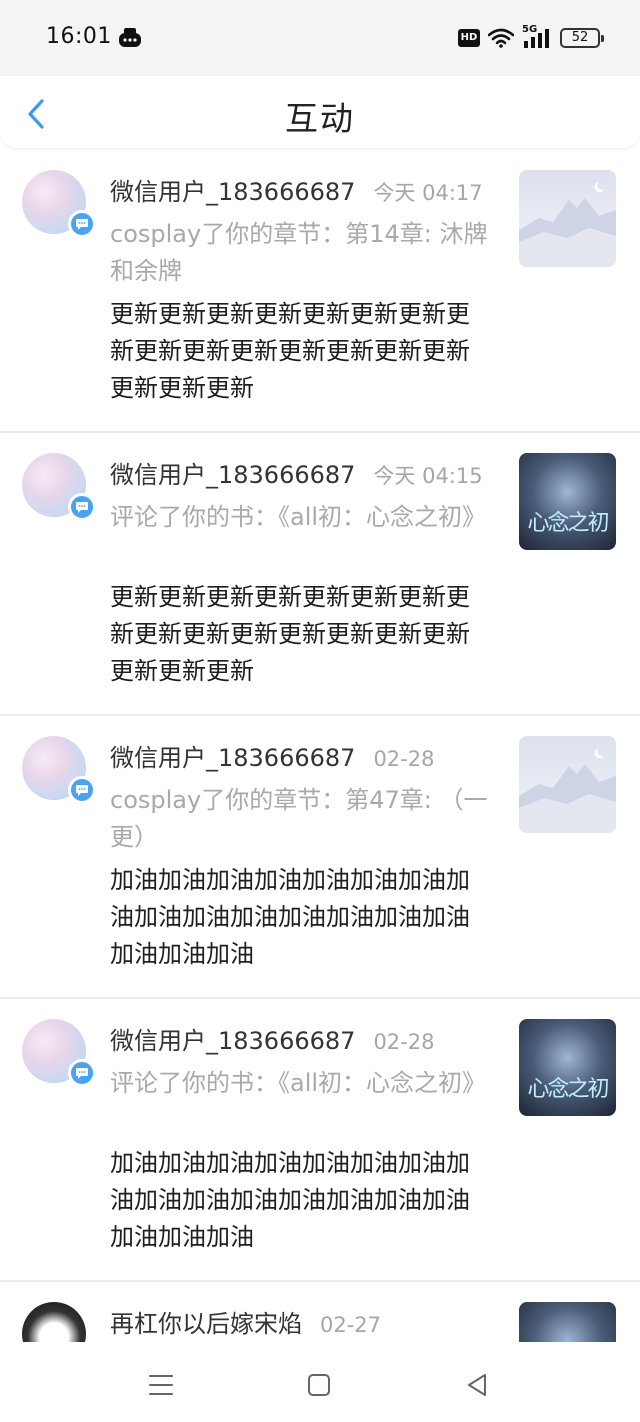 Image resolution: width=640 pixels, height=1422 pixels. Describe the element at coordinates (428, 193) in the screenshot. I see `timestamp: 今天 04:17` at that location.